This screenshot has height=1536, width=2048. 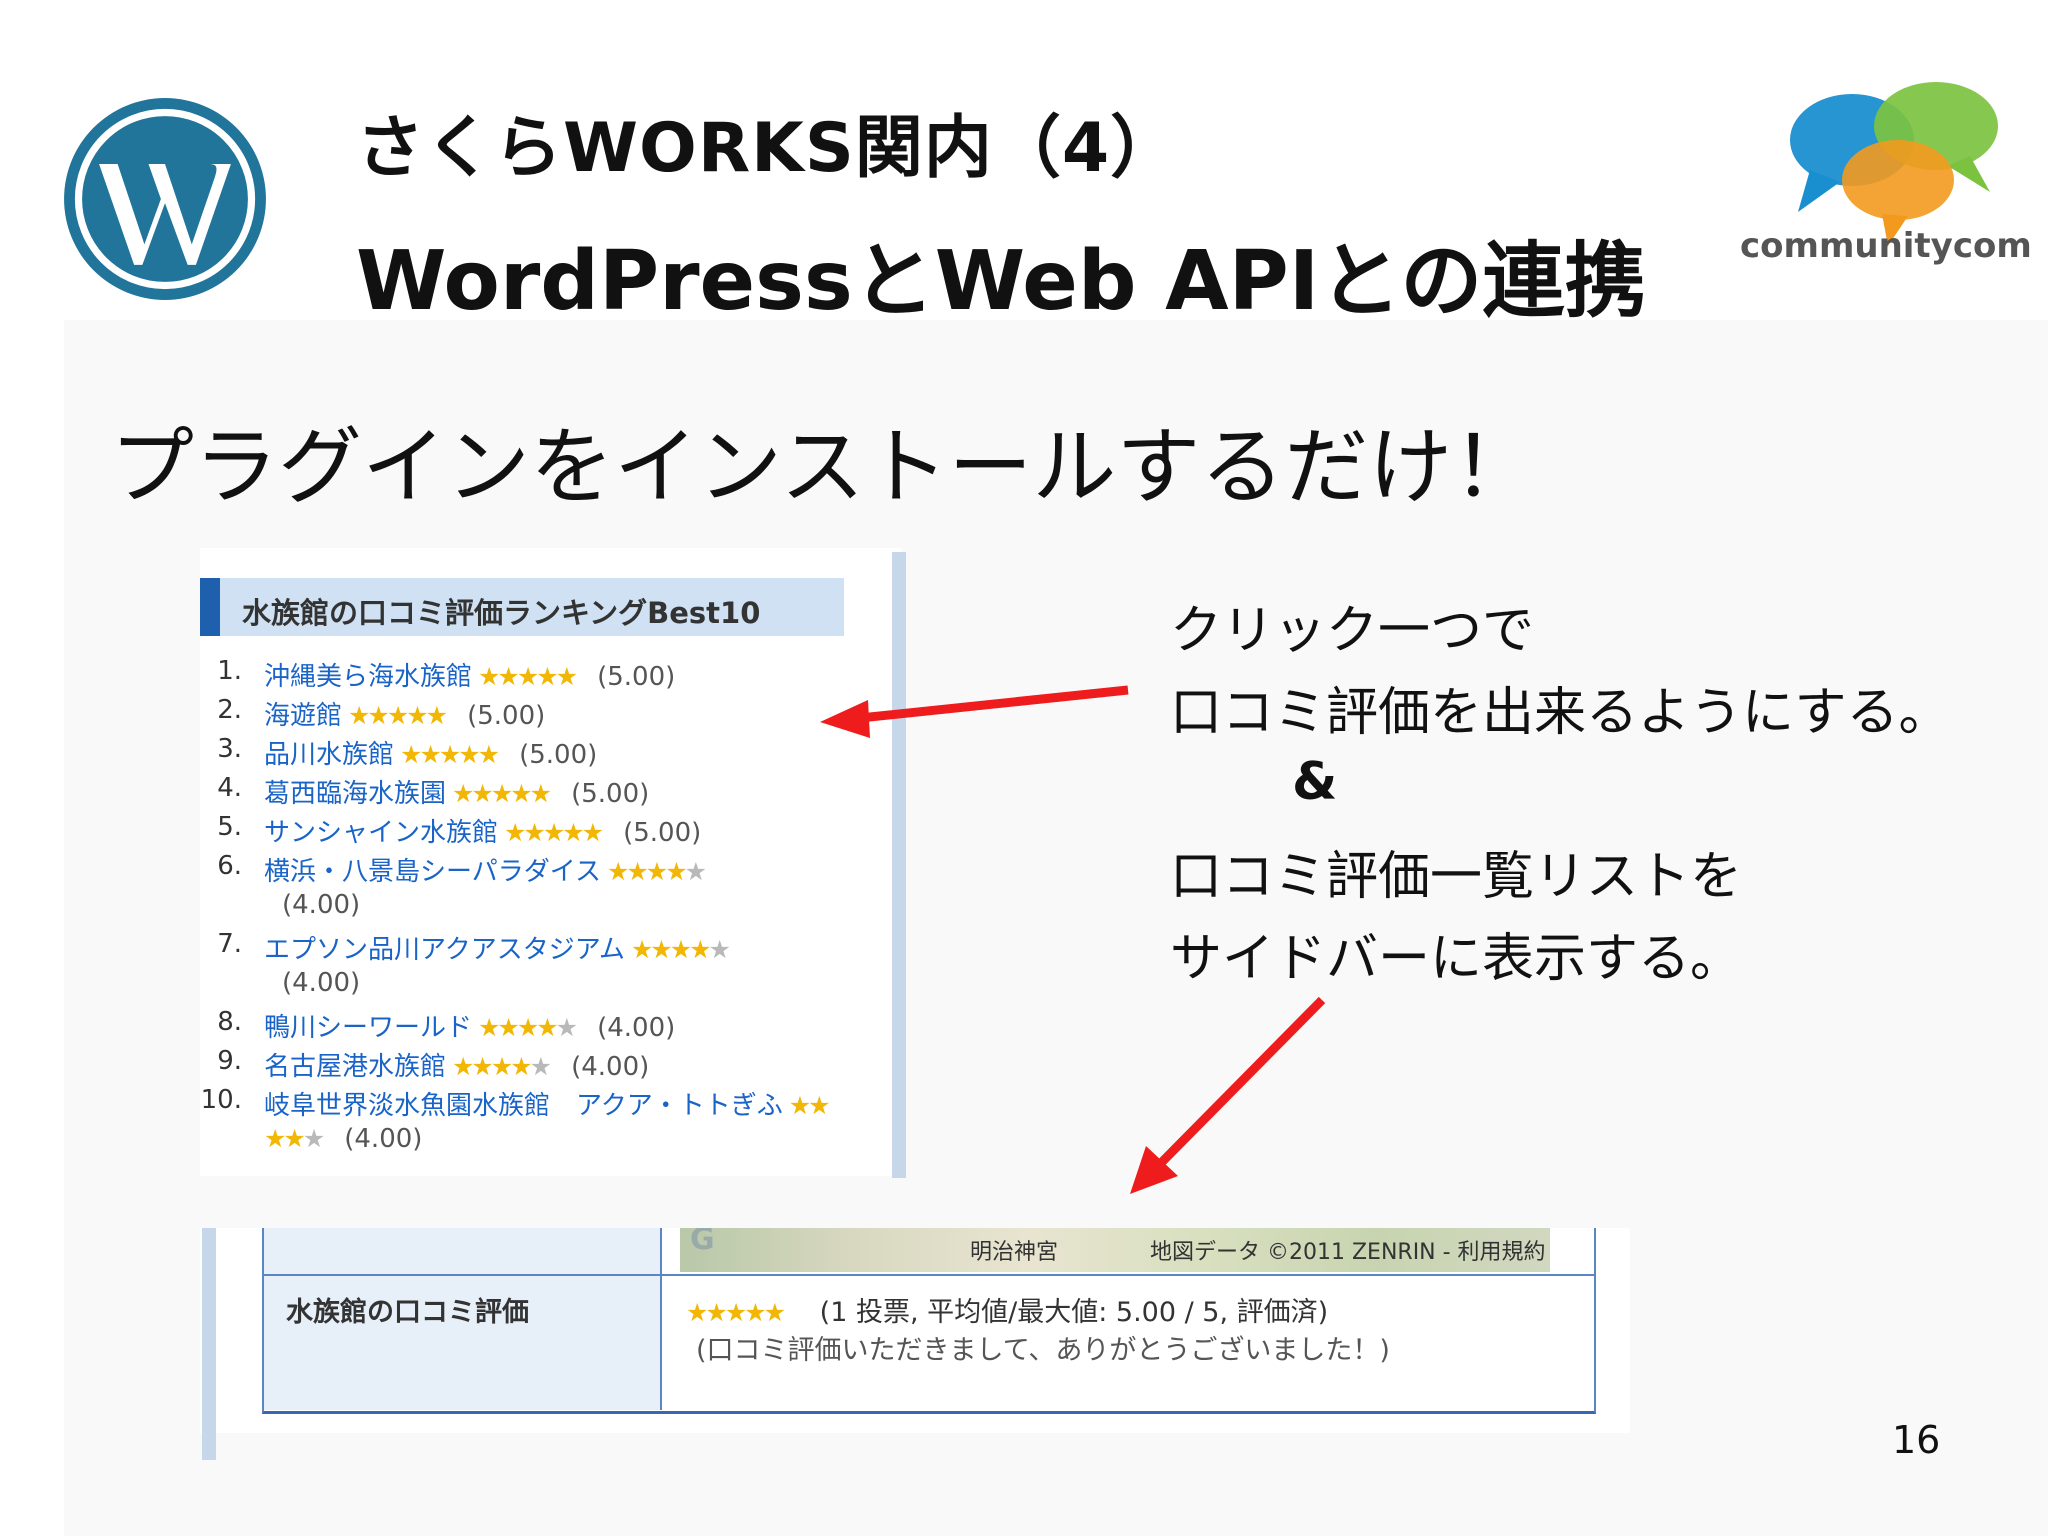 I want to click on rating-stars-icon: ★★★★★, so click(x=736, y=1312).